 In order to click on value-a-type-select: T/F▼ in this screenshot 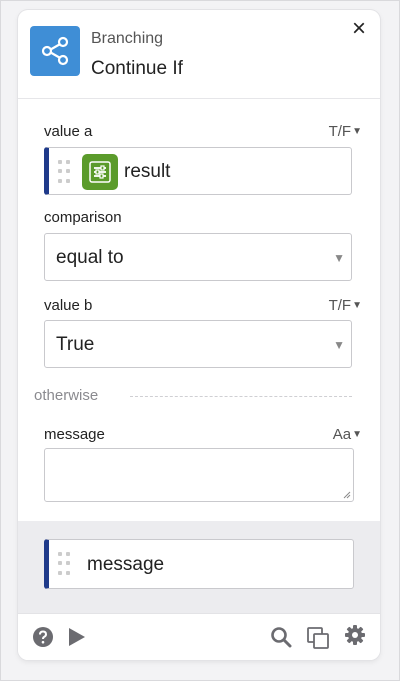, I will do `click(345, 131)`.